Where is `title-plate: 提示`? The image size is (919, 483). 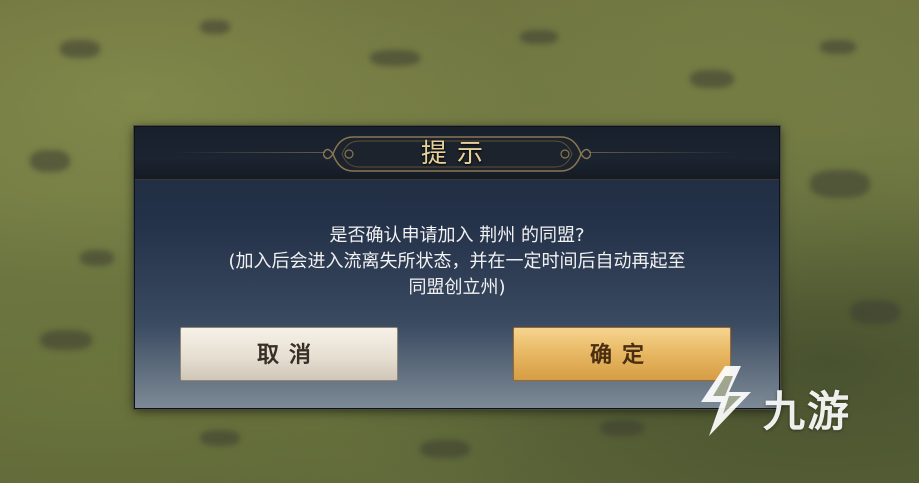
title-plate: 提示 is located at coordinates (457, 154).